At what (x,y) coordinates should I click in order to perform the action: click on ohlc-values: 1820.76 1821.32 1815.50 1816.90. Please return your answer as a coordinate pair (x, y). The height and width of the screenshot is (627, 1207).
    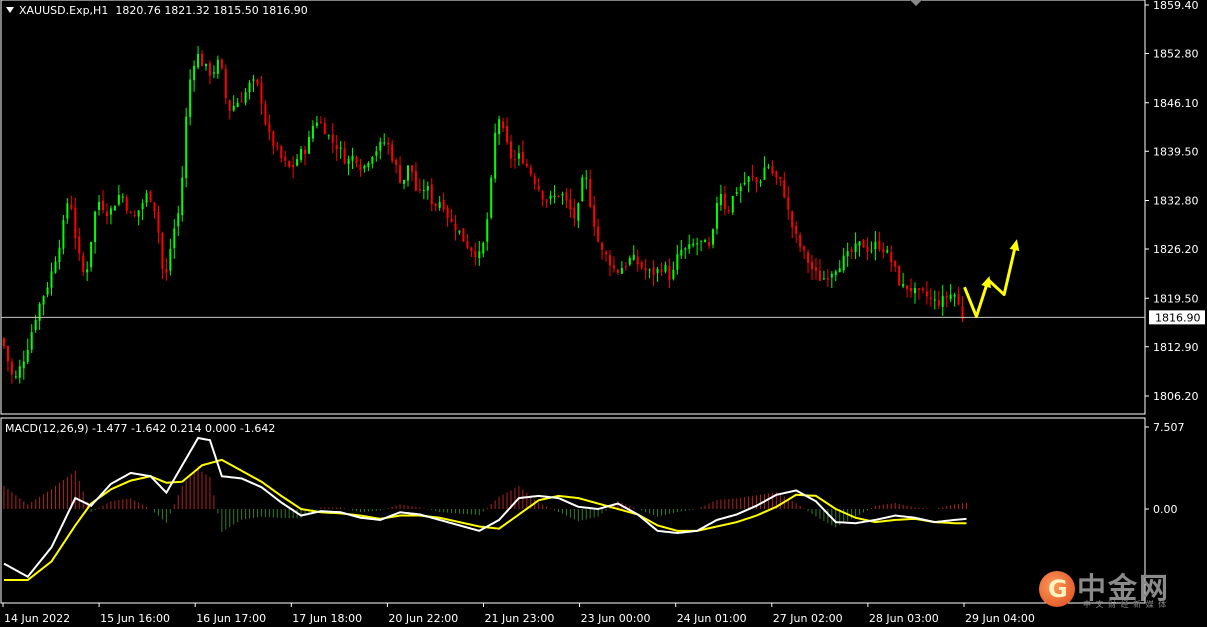
    Looking at the image, I should click on (211, 10).